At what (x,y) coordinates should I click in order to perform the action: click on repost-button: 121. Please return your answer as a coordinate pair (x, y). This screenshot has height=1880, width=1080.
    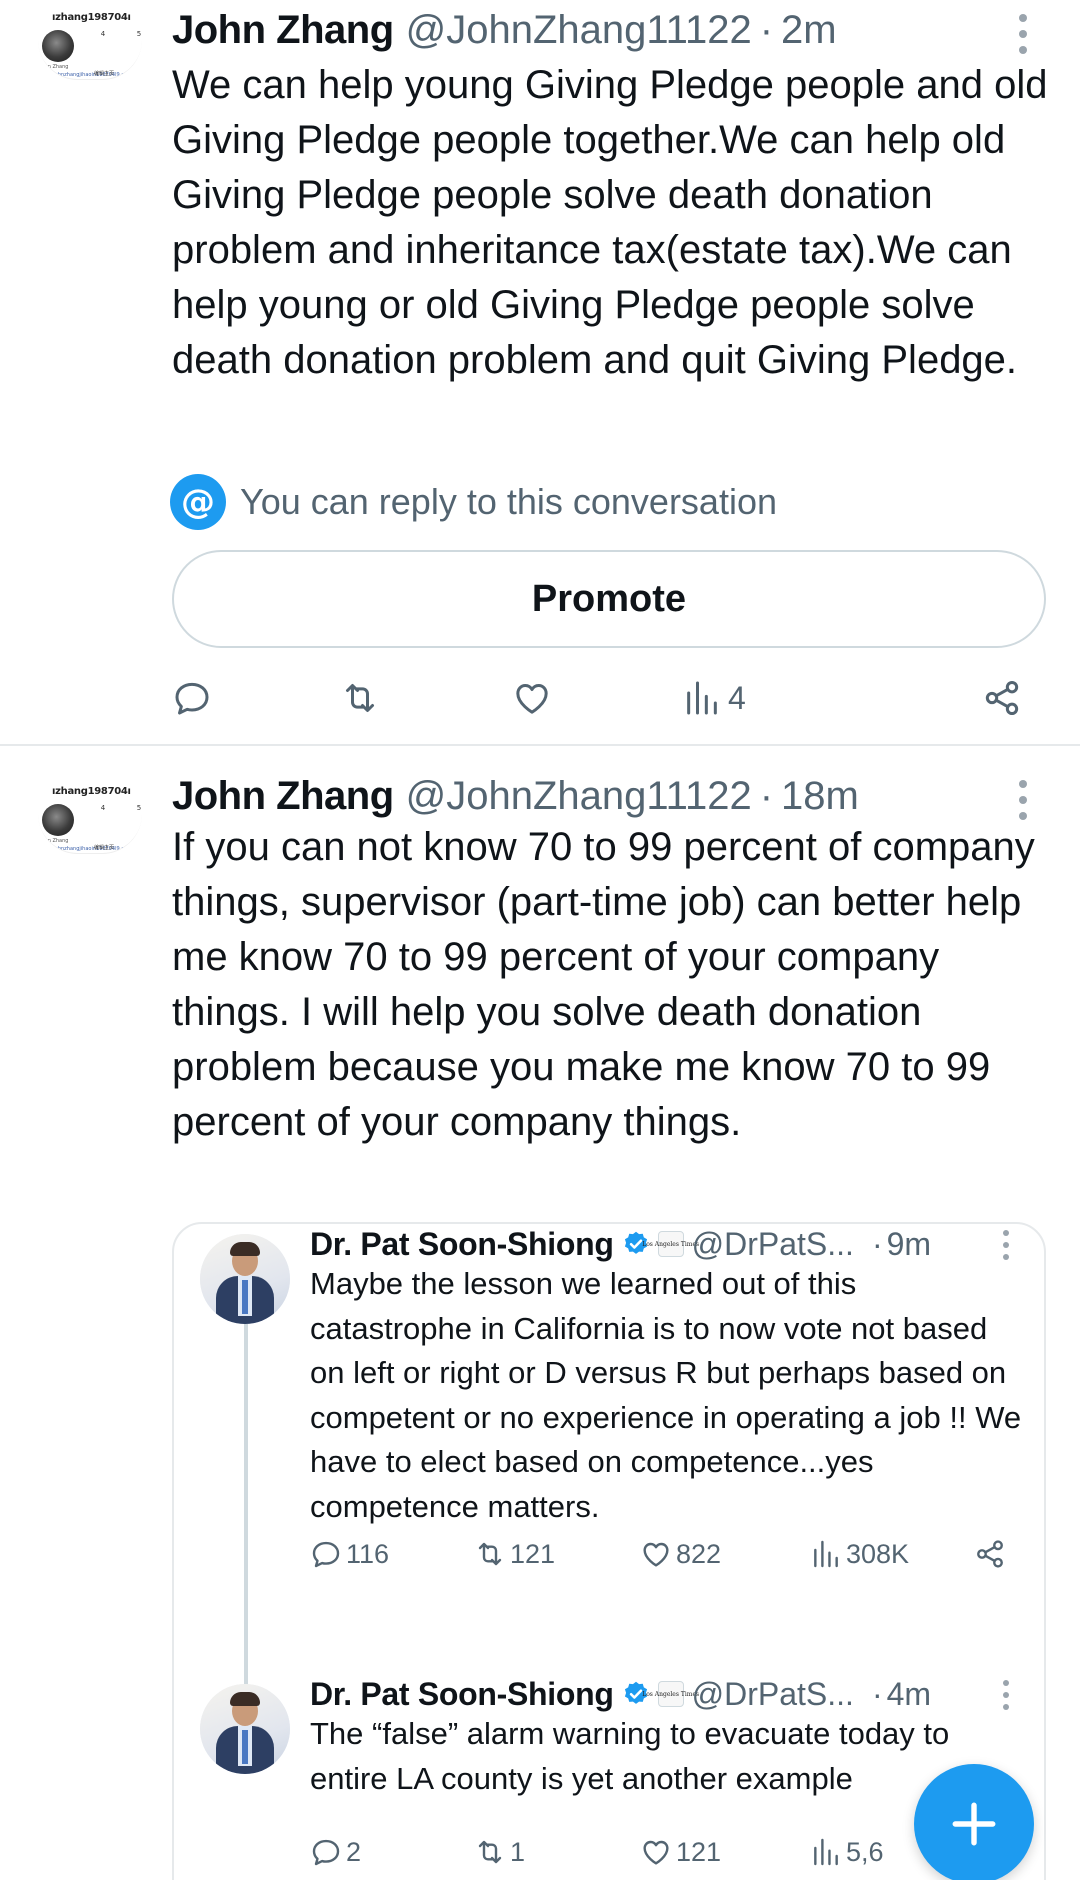
    Looking at the image, I should click on (514, 1554).